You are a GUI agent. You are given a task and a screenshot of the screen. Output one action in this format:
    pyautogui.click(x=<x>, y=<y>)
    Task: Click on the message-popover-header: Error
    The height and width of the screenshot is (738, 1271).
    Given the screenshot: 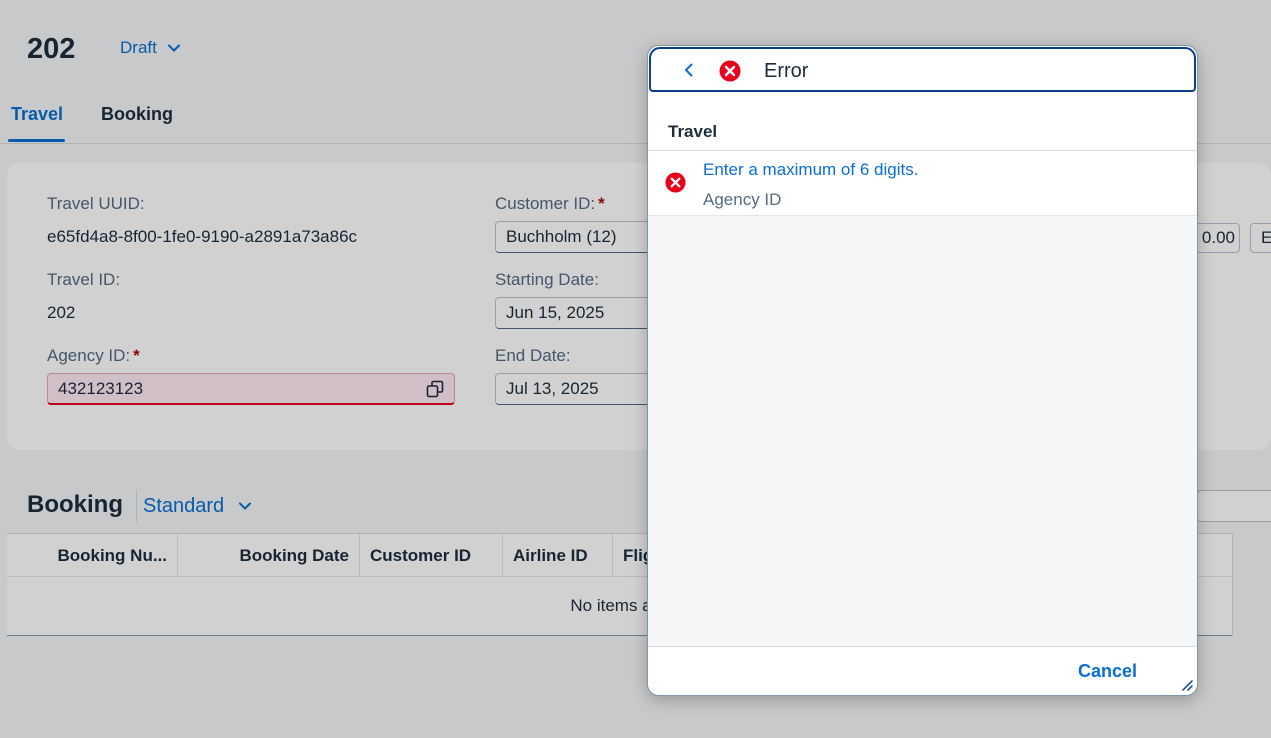 What is the action you would take?
    pyautogui.click(x=922, y=69)
    